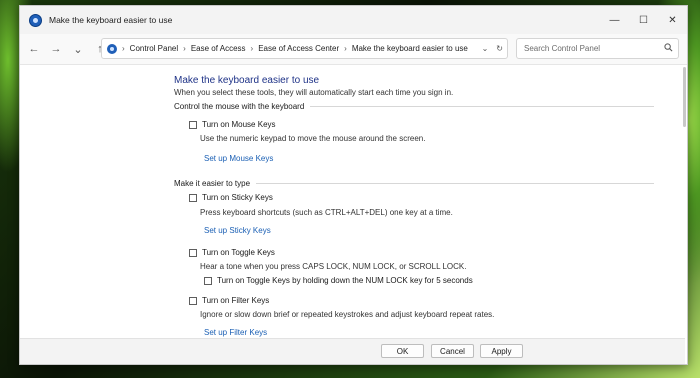 This screenshot has width=700, height=378. Describe the element at coordinates (239, 106) in the screenshot. I see `section-title: Control the mouse with the keyboard` at that location.